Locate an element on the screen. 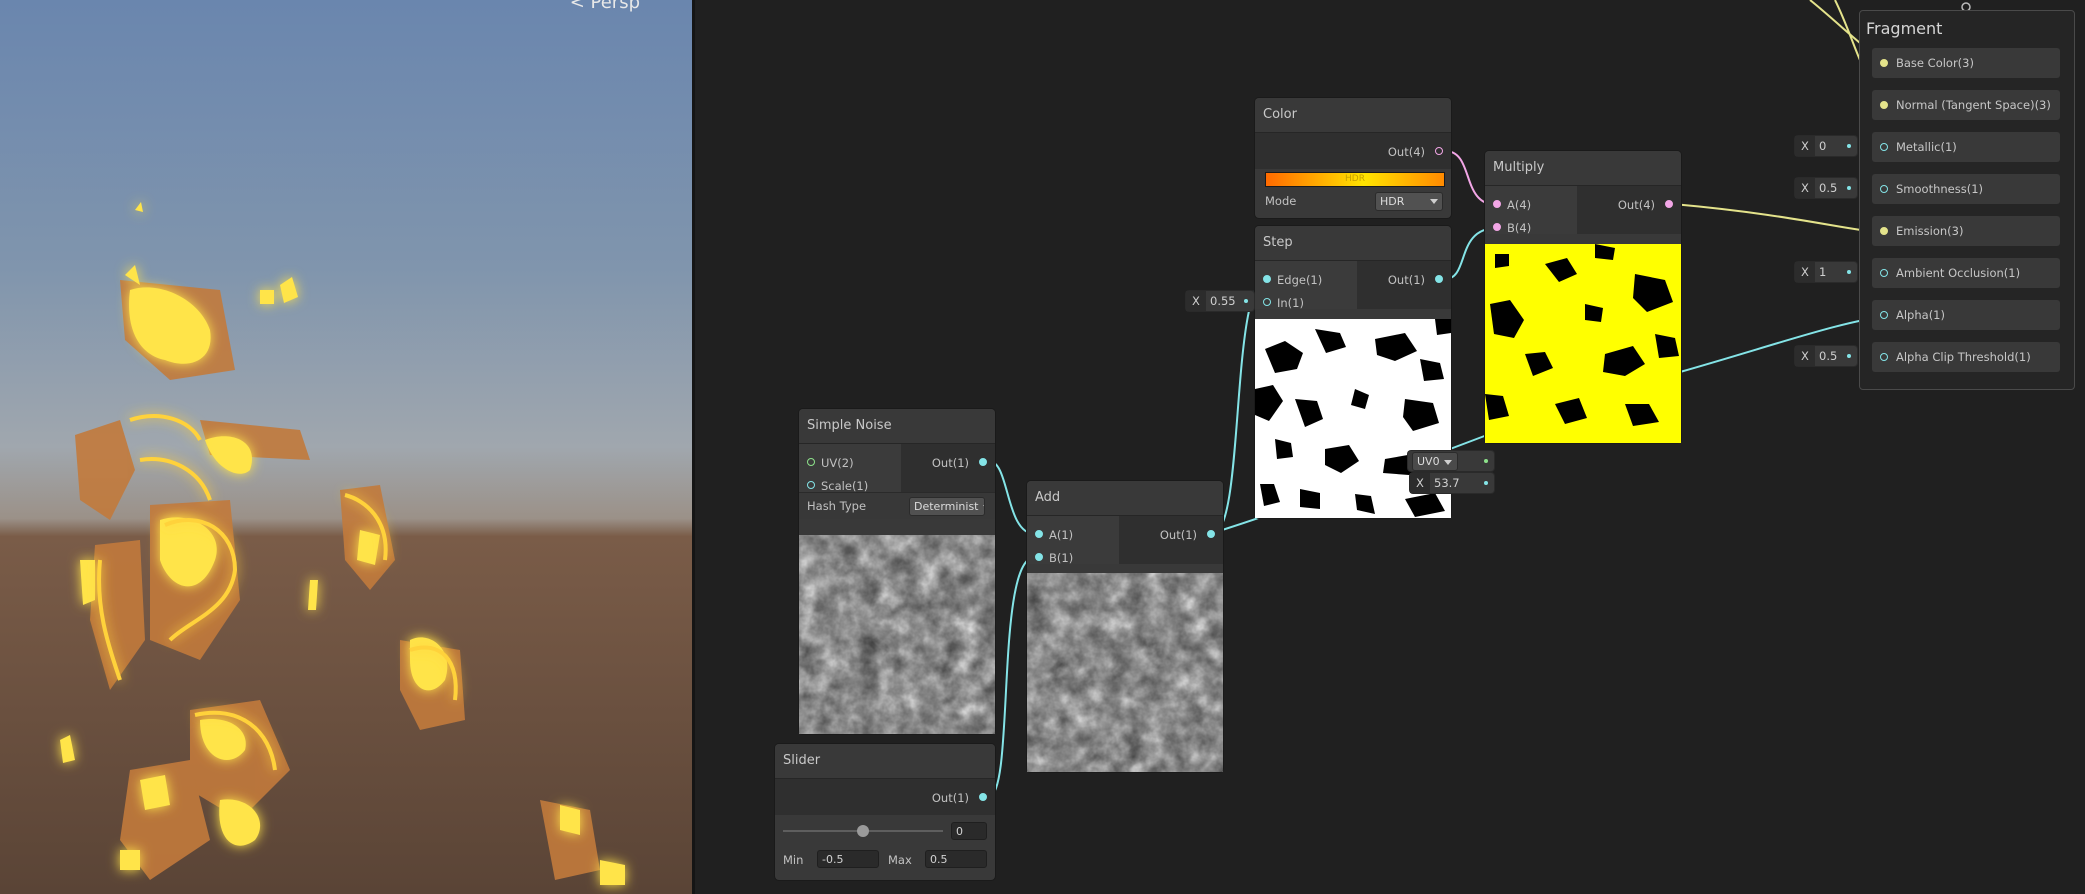  noise-out-port is located at coordinates (983, 462).